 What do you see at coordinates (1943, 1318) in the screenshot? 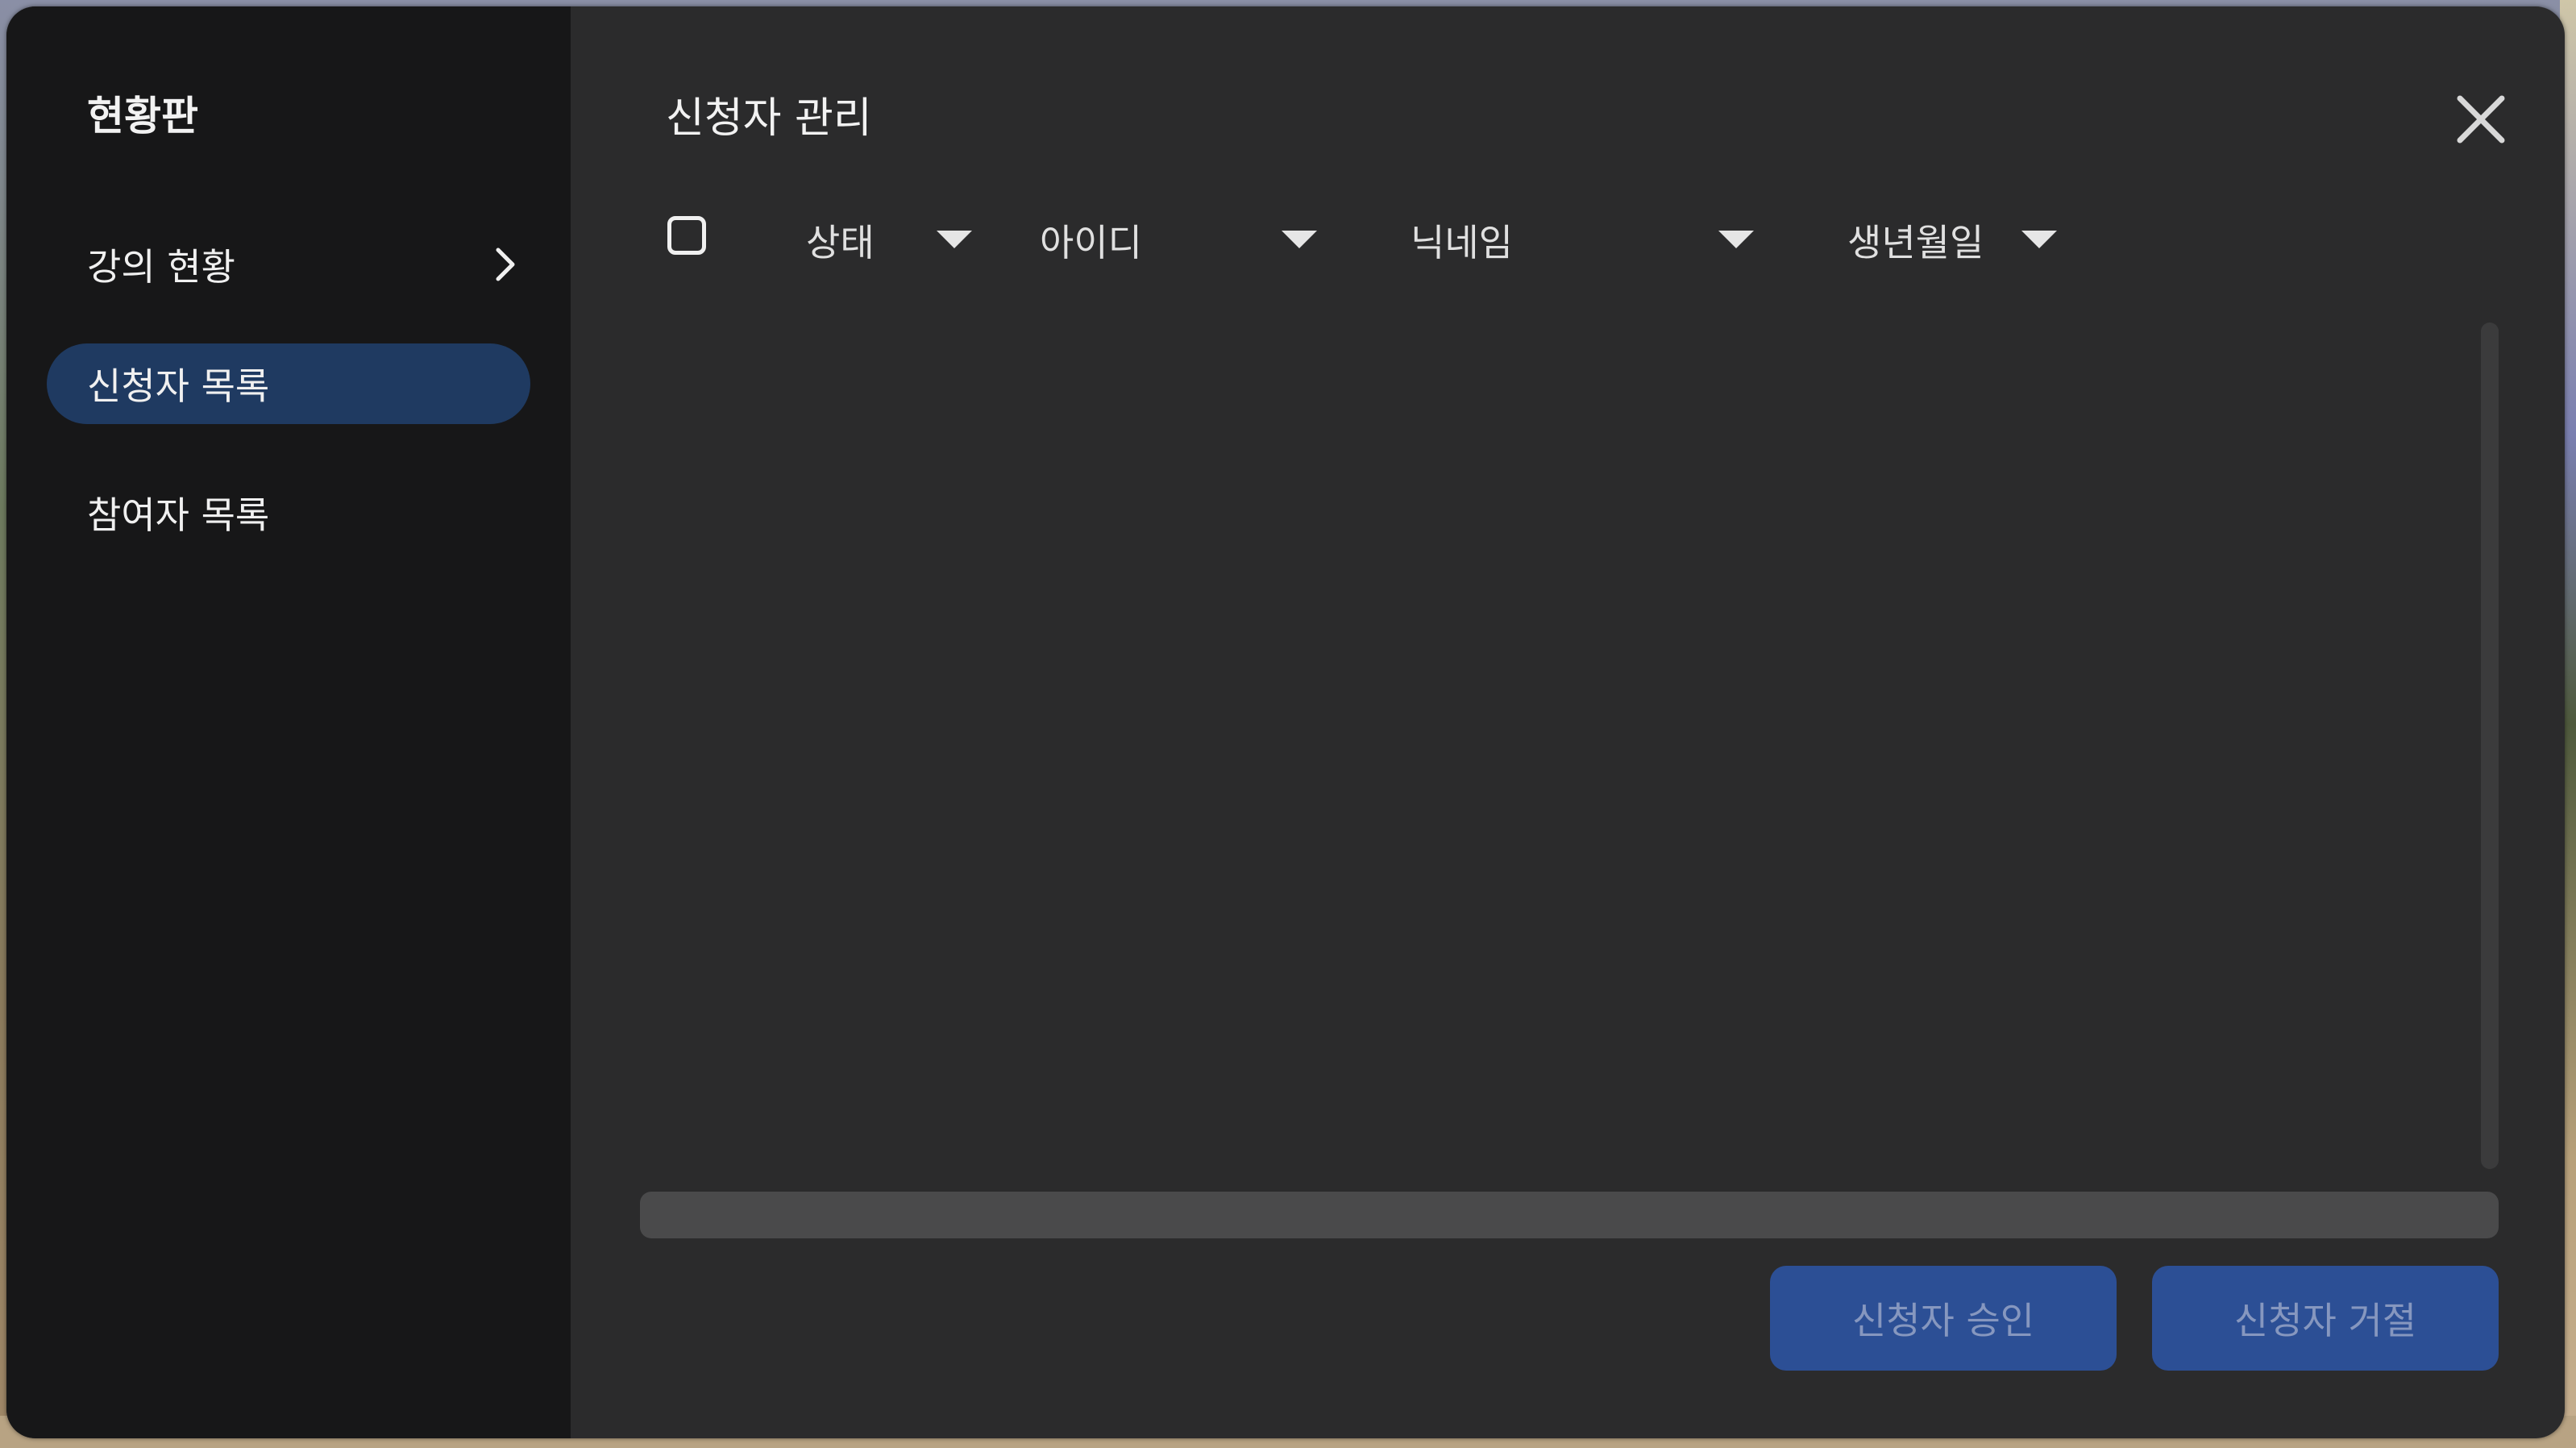
I see `approve-applicant-button: 신청자 승인` at bounding box center [1943, 1318].